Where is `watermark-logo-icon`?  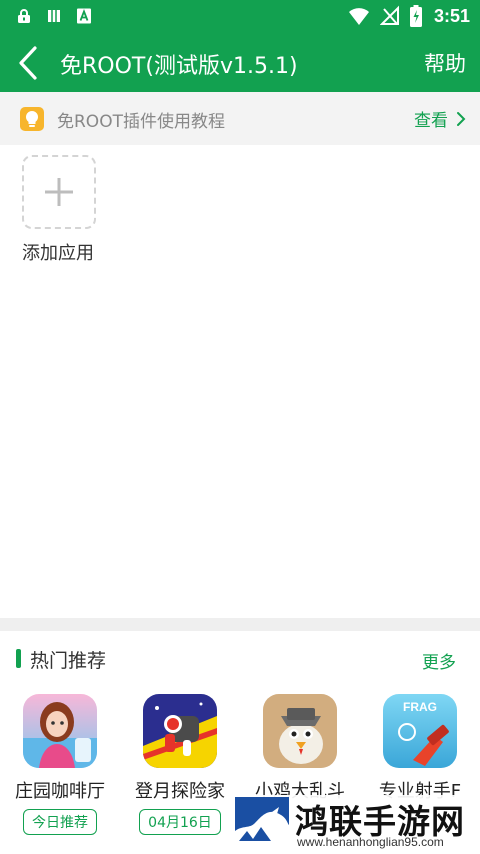 watermark-logo-icon is located at coordinates (262, 824).